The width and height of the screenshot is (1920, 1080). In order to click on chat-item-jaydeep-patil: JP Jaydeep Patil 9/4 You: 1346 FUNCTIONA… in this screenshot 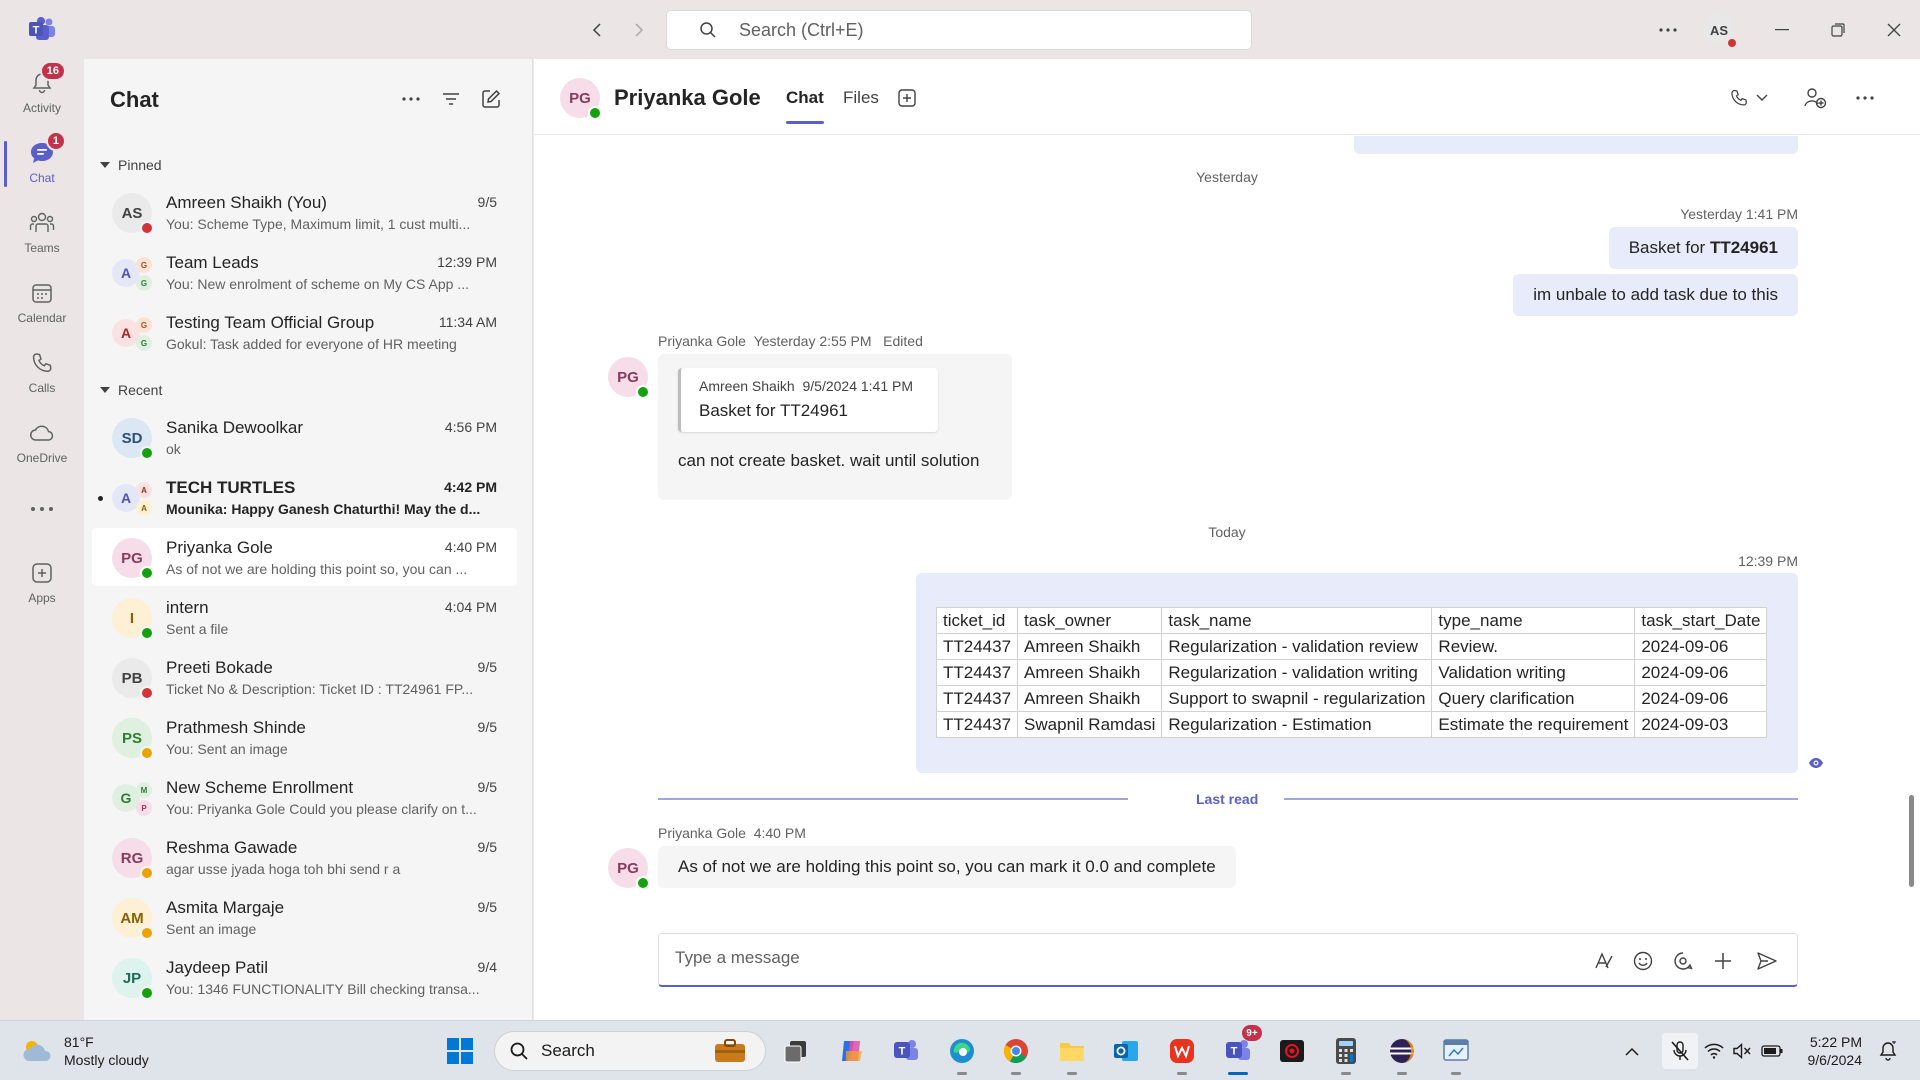, I will do `click(304, 977)`.